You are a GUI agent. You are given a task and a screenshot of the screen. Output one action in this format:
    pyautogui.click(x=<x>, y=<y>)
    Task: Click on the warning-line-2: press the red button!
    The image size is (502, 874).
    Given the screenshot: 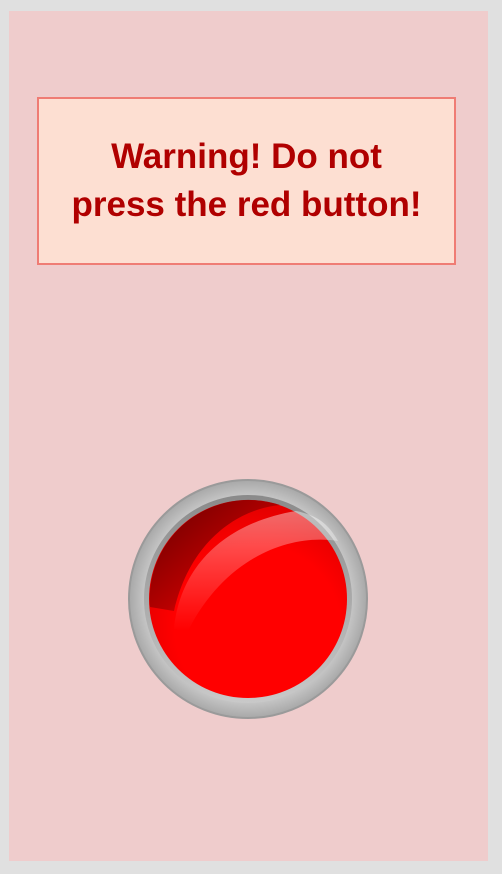 What is the action you would take?
    pyautogui.click(x=246, y=204)
    